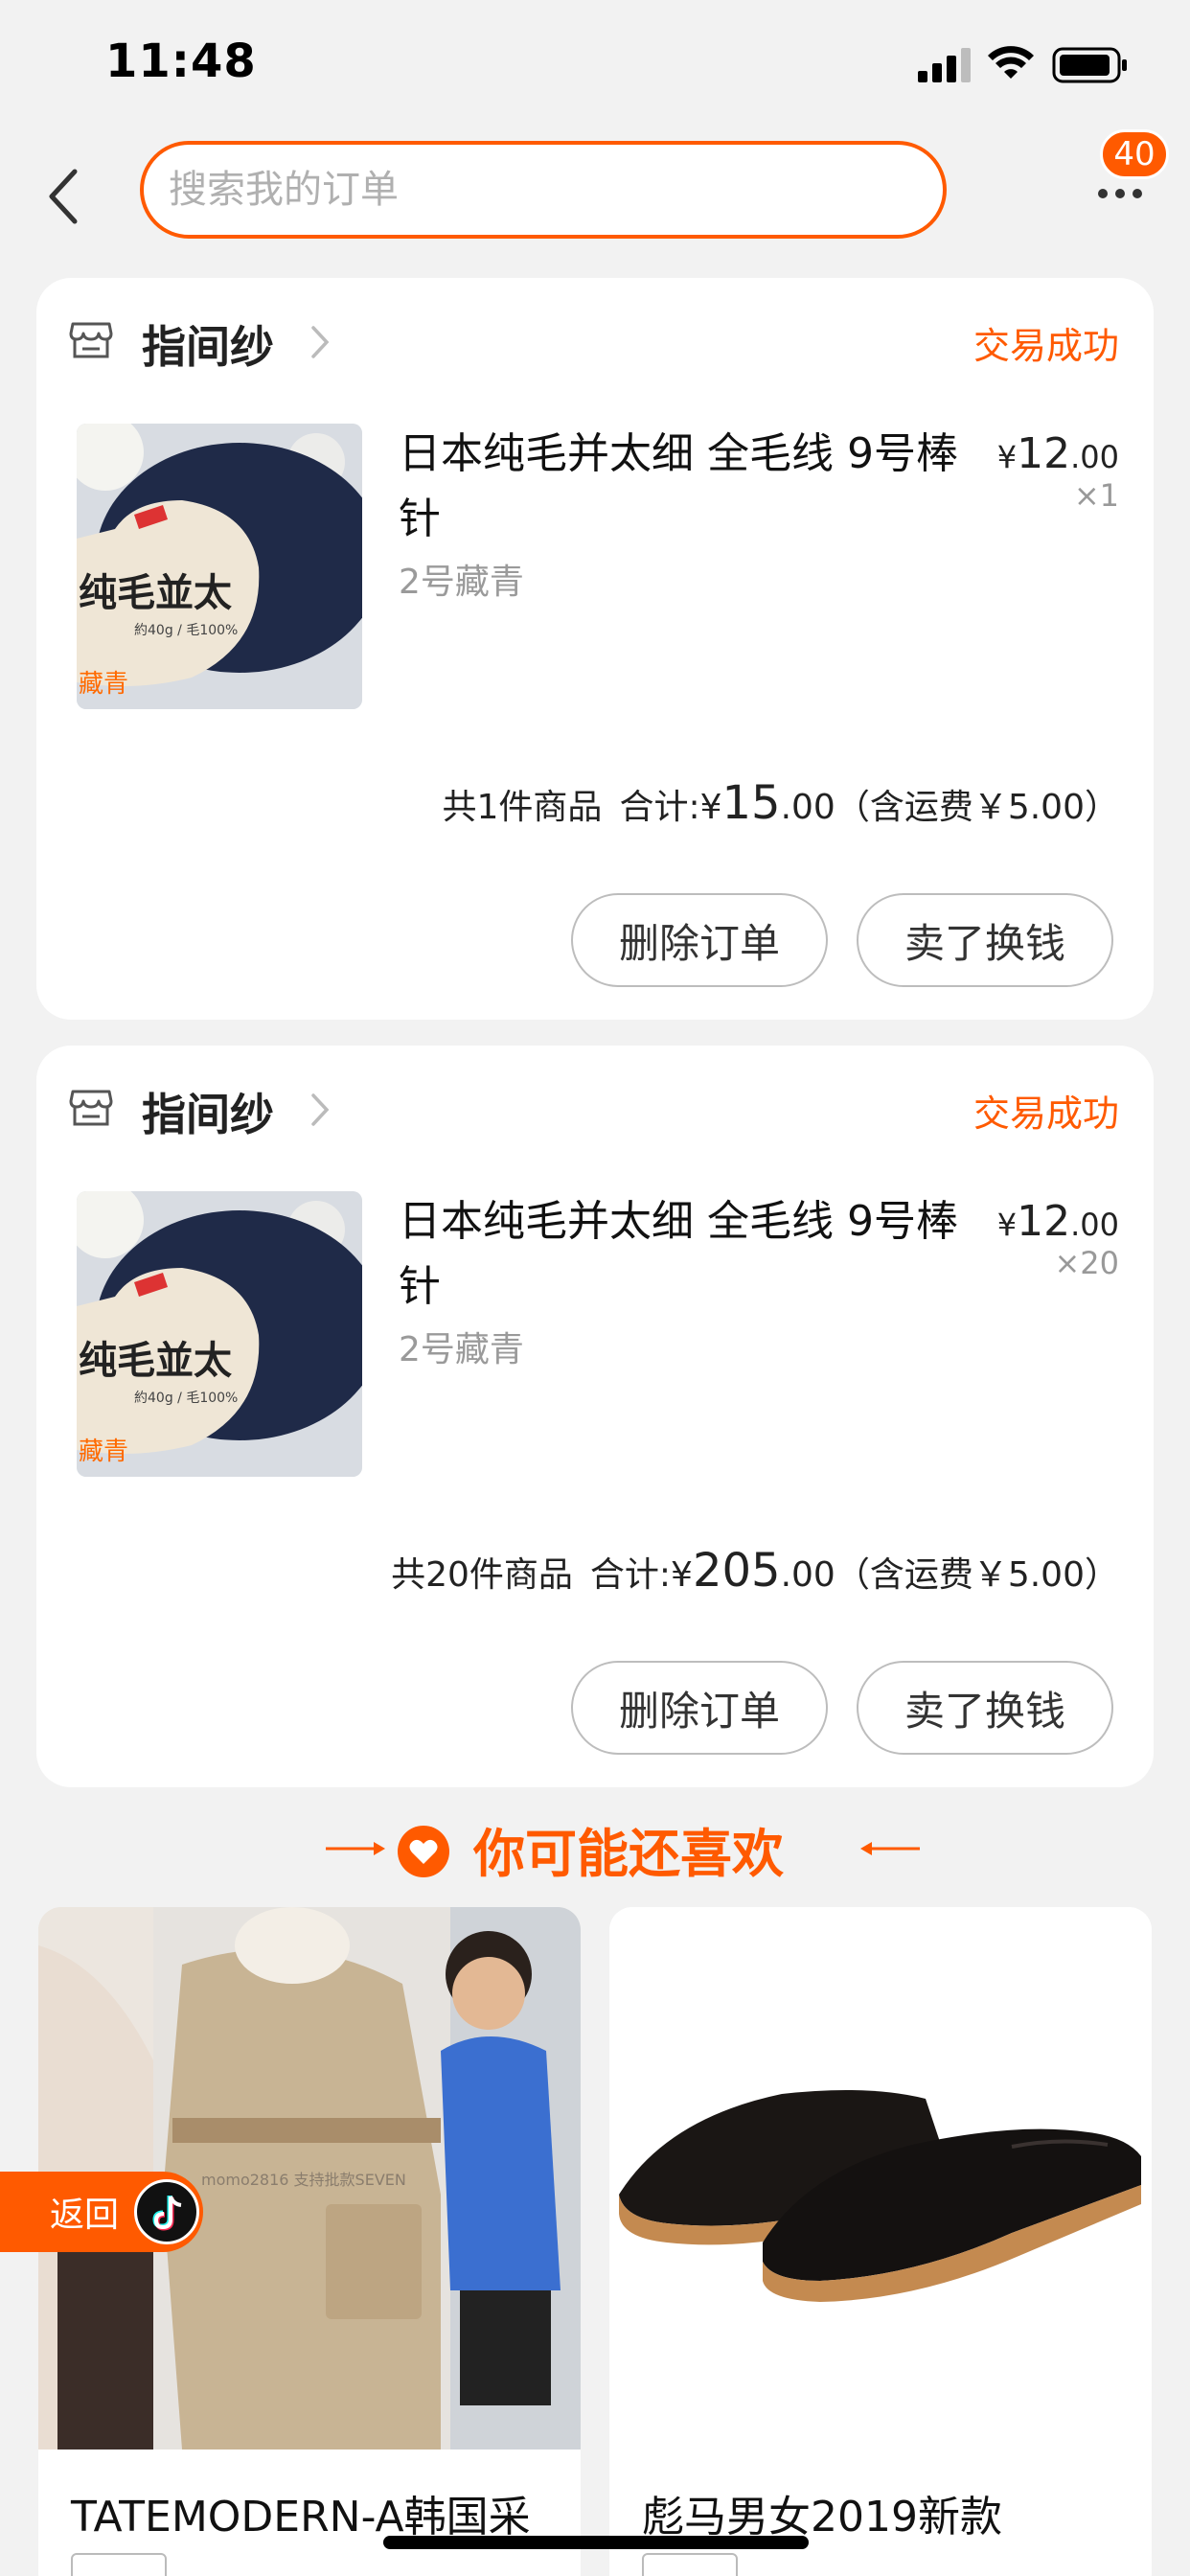 This screenshot has width=1190, height=2576. What do you see at coordinates (1134, 154) in the screenshot?
I see `notification-badge: 40` at bounding box center [1134, 154].